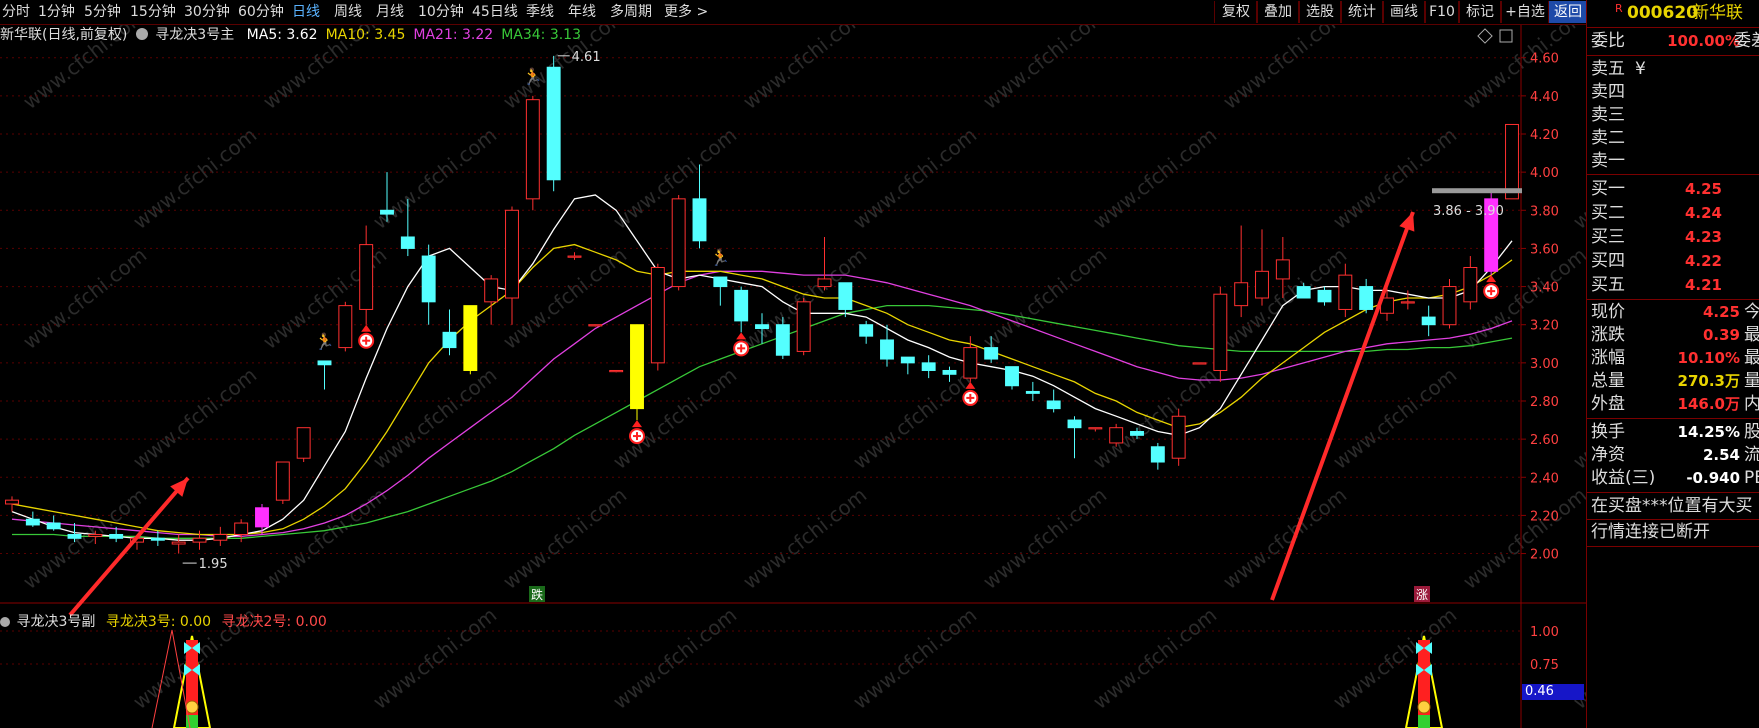 This screenshot has height=728, width=1759. Describe the element at coordinates (1362, 12) in the screenshot. I see `toolbar-button-3: 统计` at that location.